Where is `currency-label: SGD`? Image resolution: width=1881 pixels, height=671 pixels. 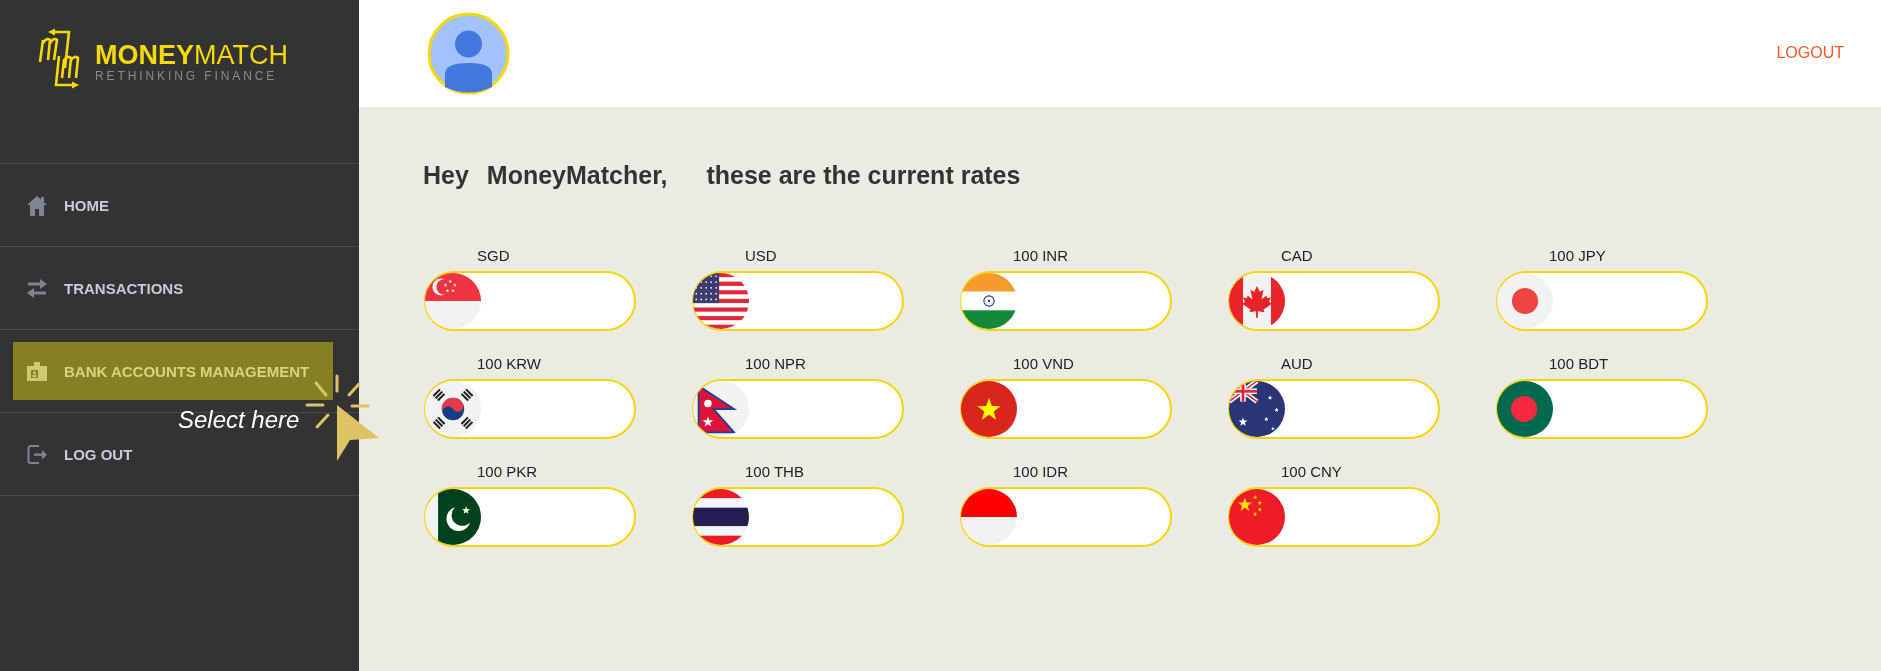
currency-label: SGD is located at coordinates (493, 256).